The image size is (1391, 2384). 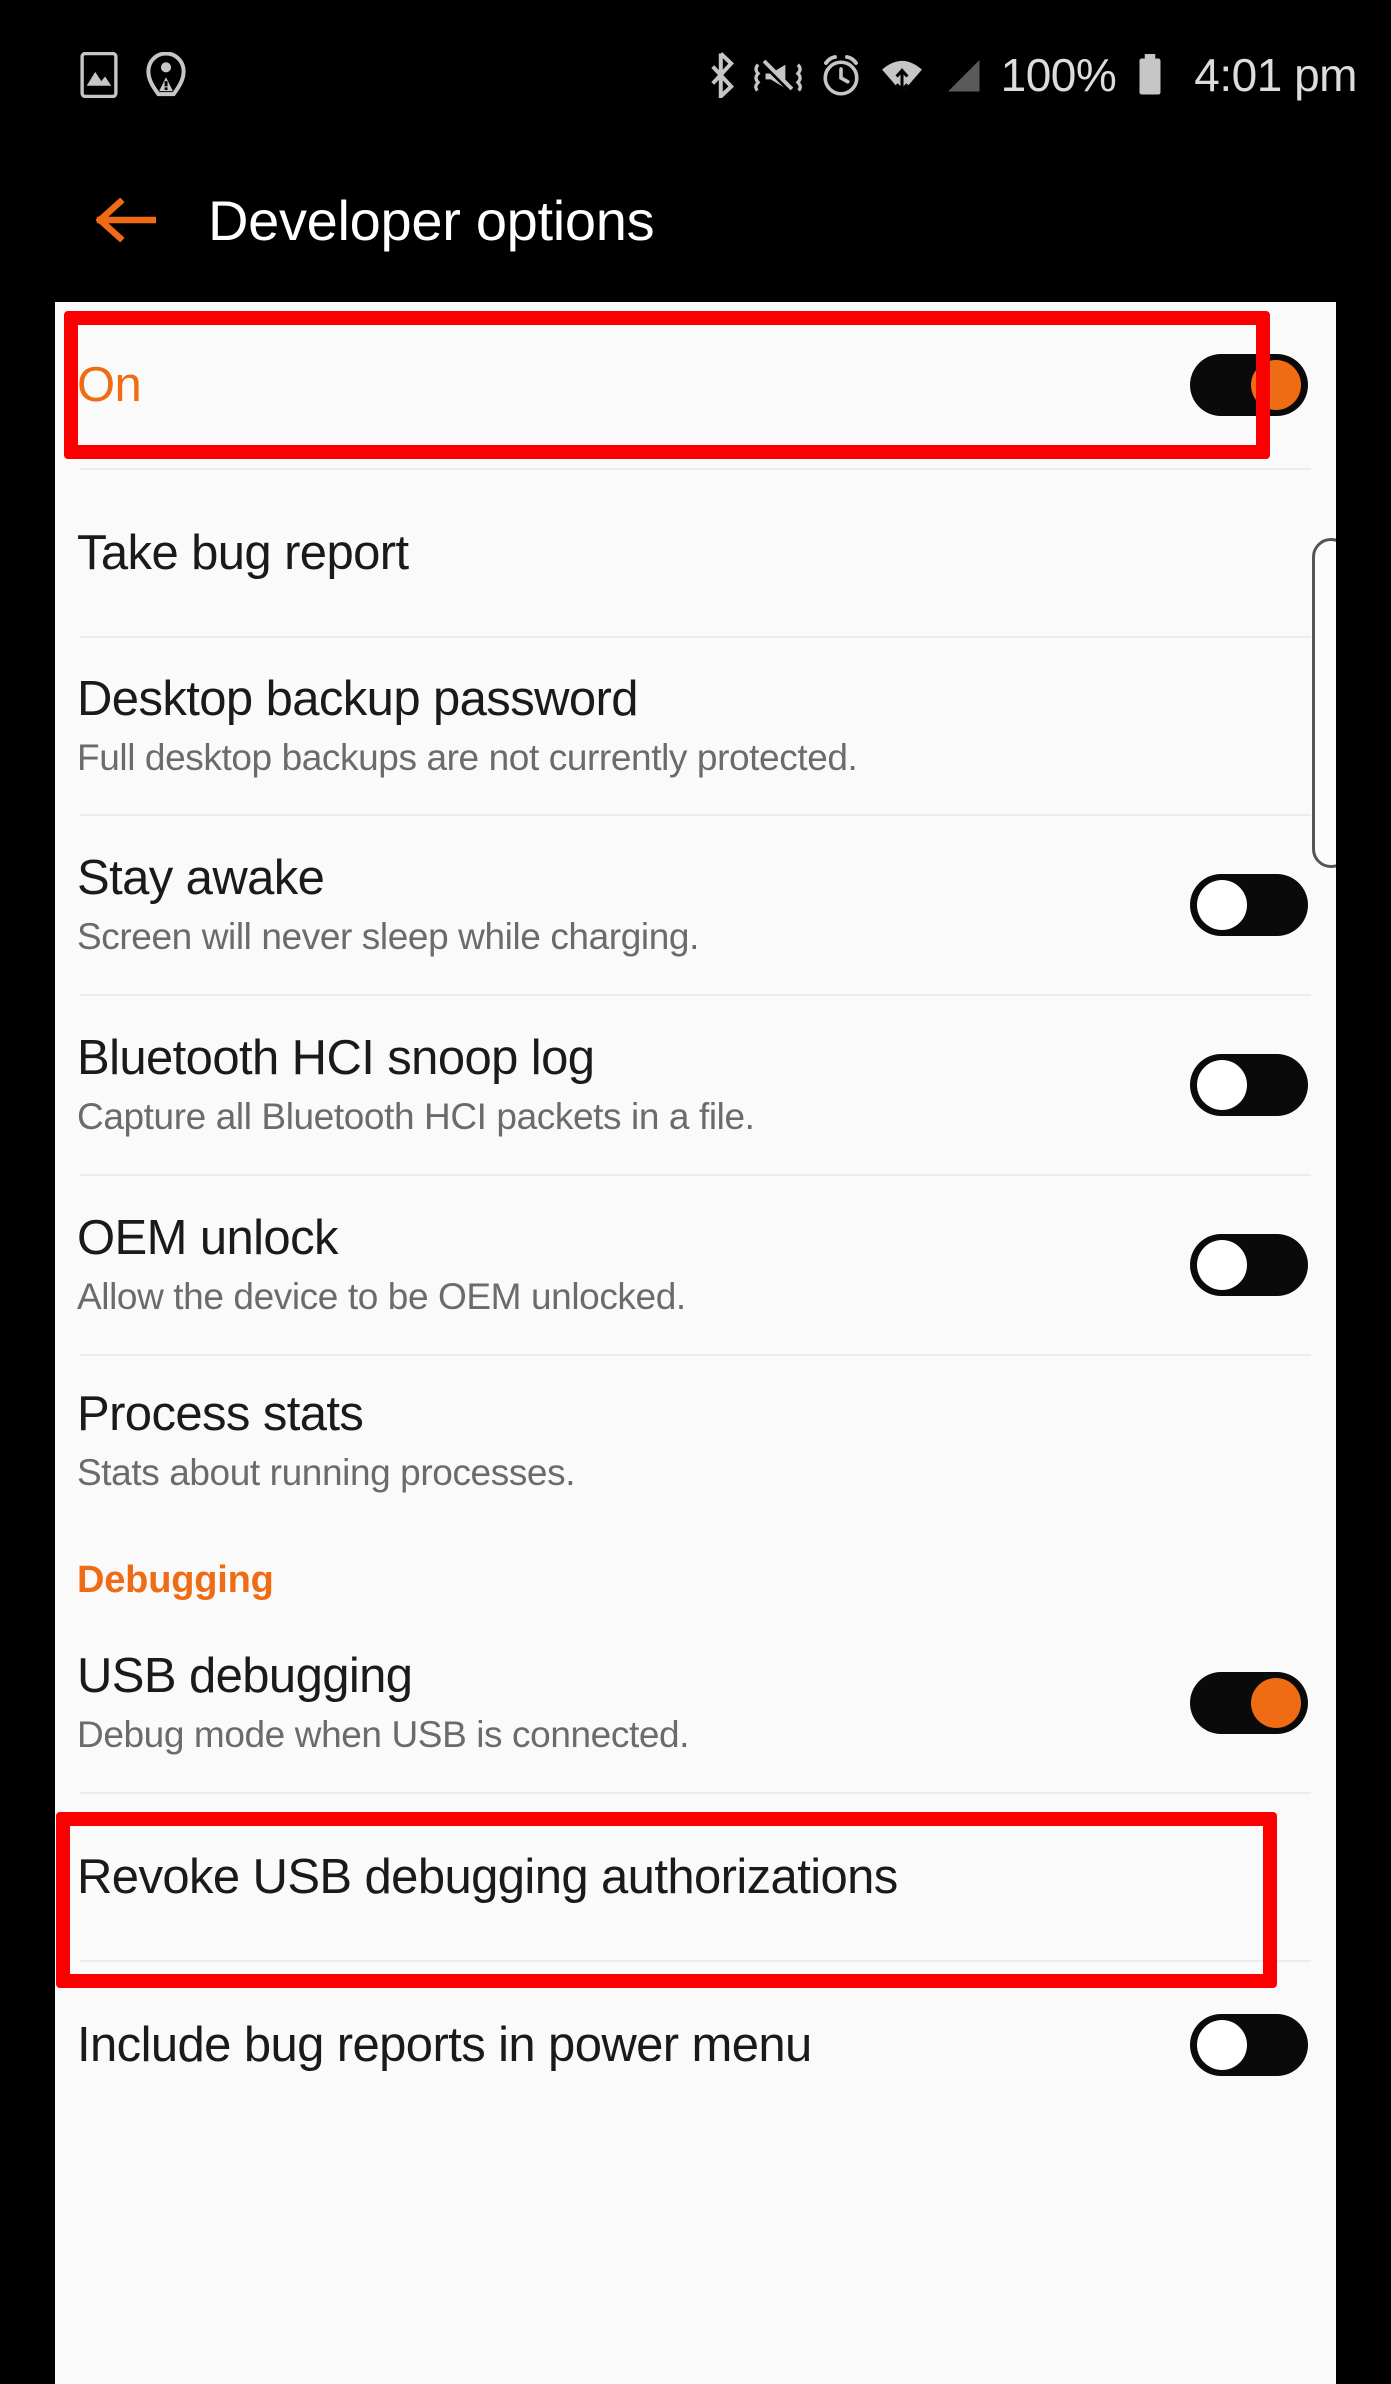 I want to click on row-title: Revoke USB debugging authorizations, so click(x=487, y=1876).